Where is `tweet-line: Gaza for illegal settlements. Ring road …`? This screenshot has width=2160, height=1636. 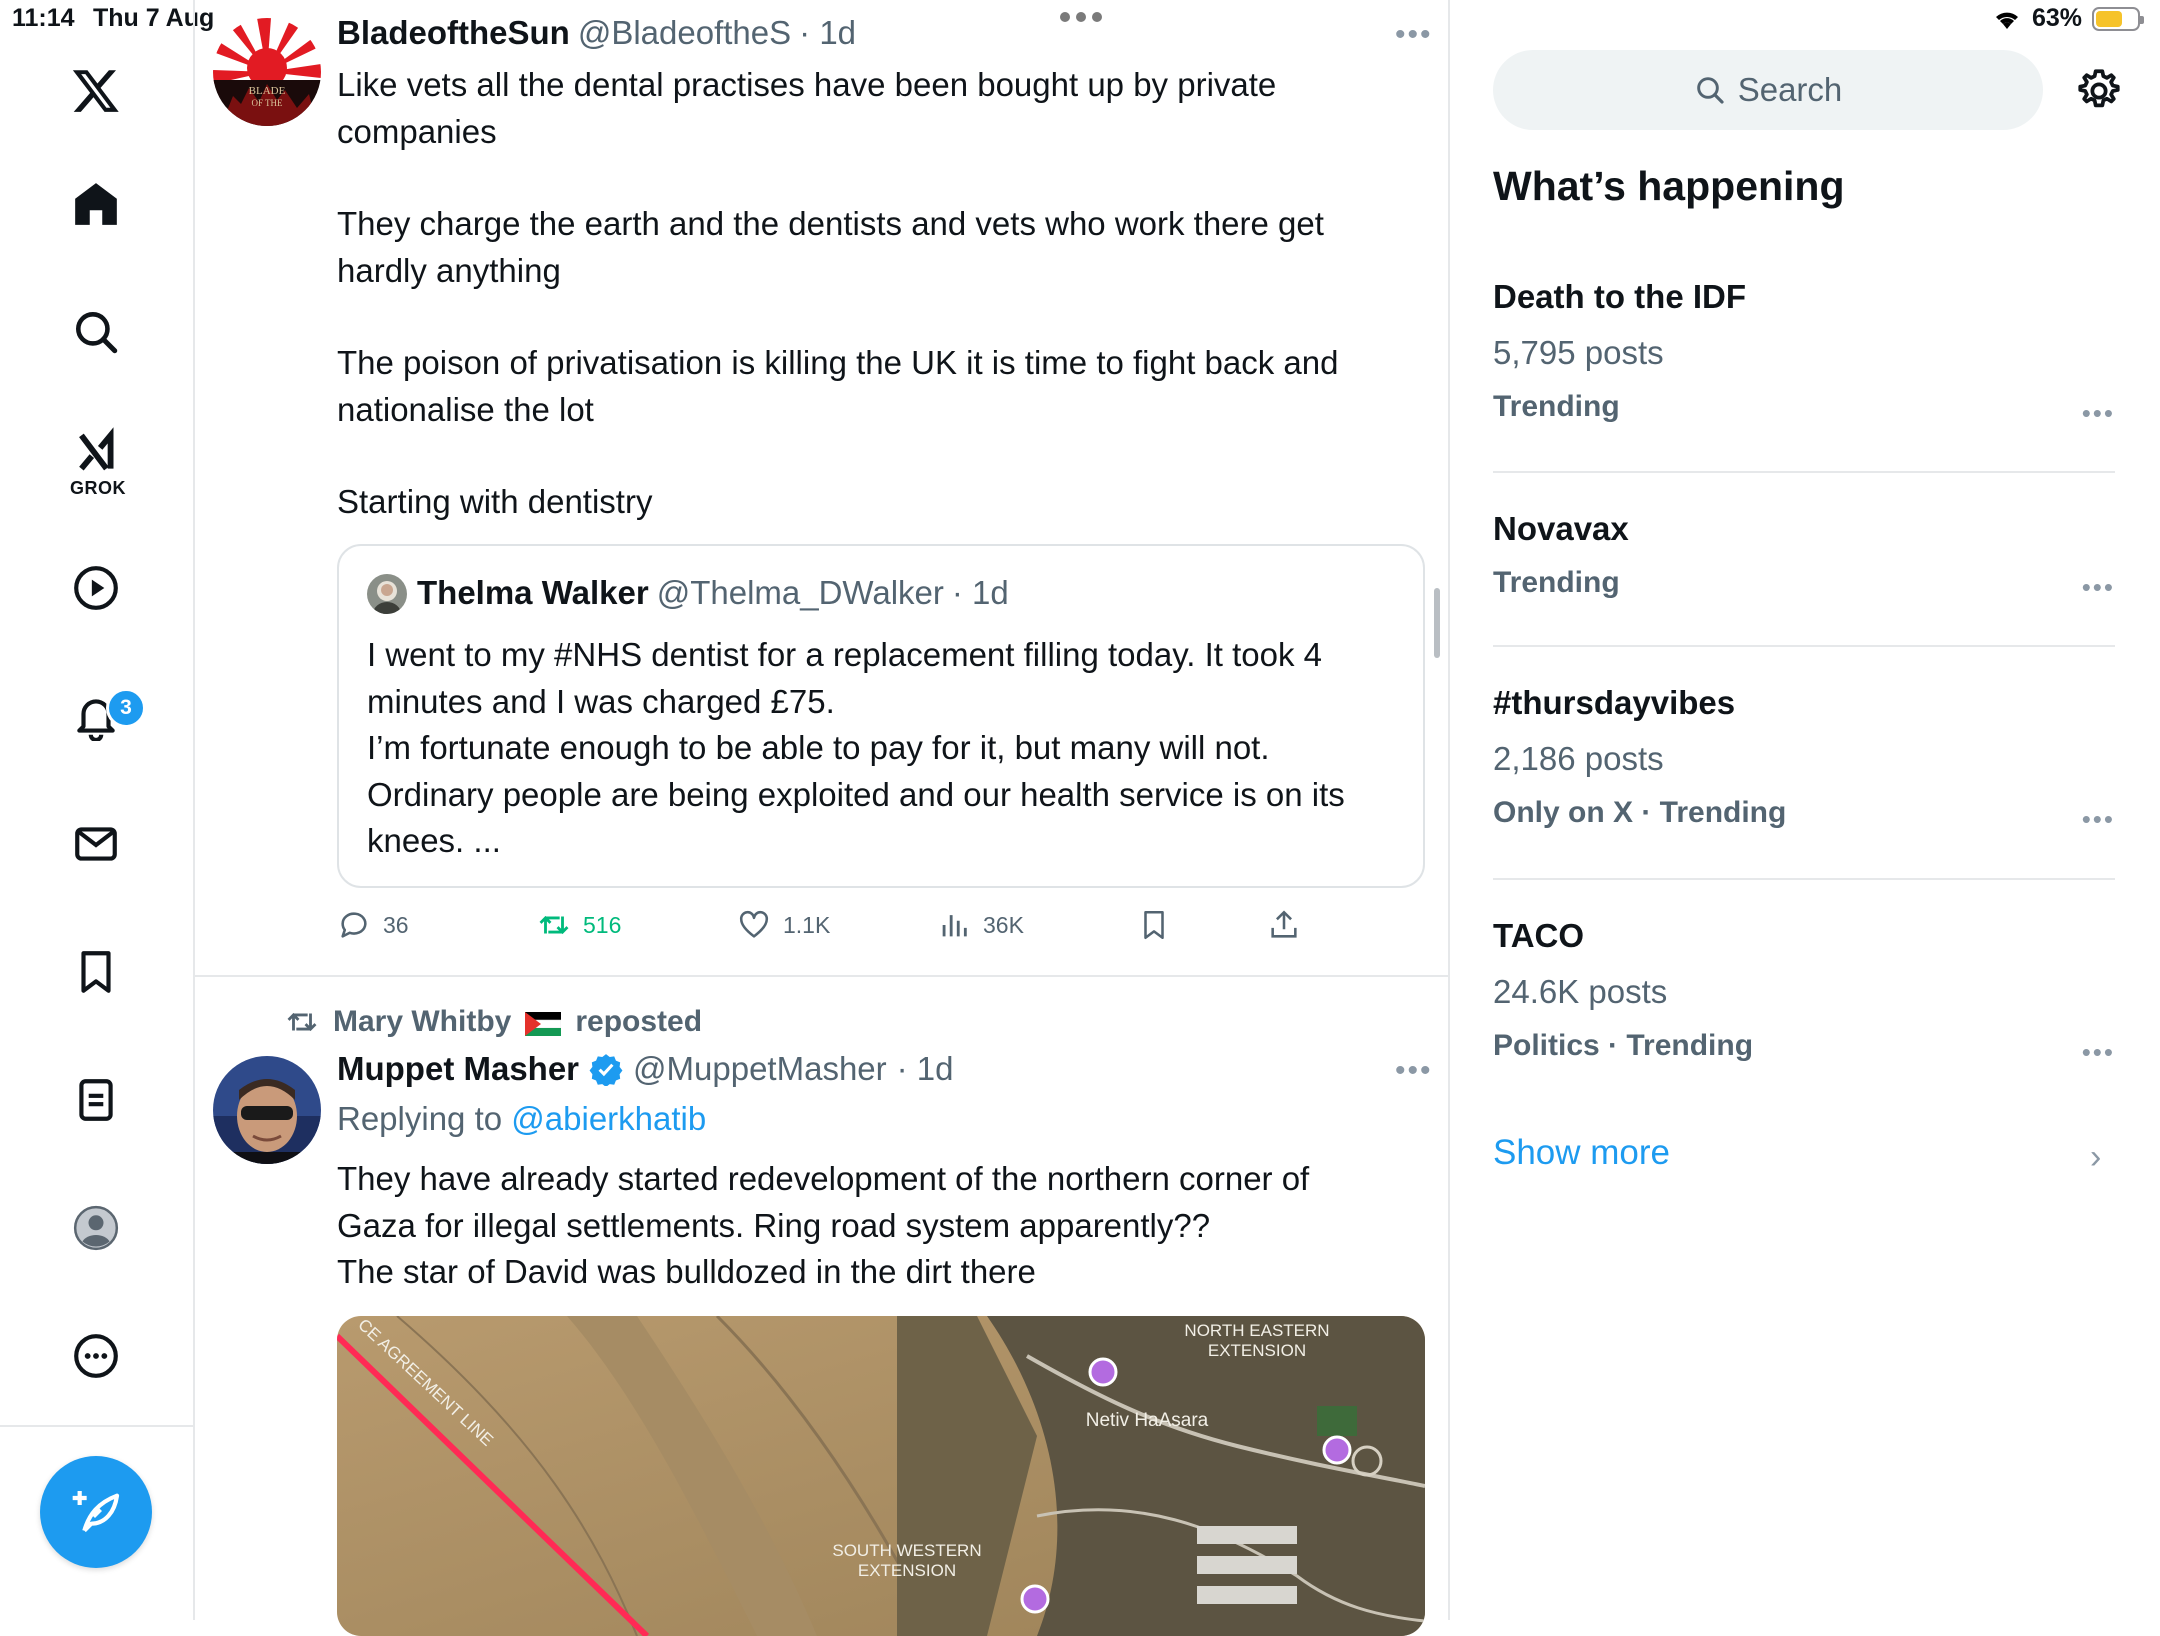
tweet-line: Gaza for illegal settlements. Ring road … is located at coordinates (774, 1225).